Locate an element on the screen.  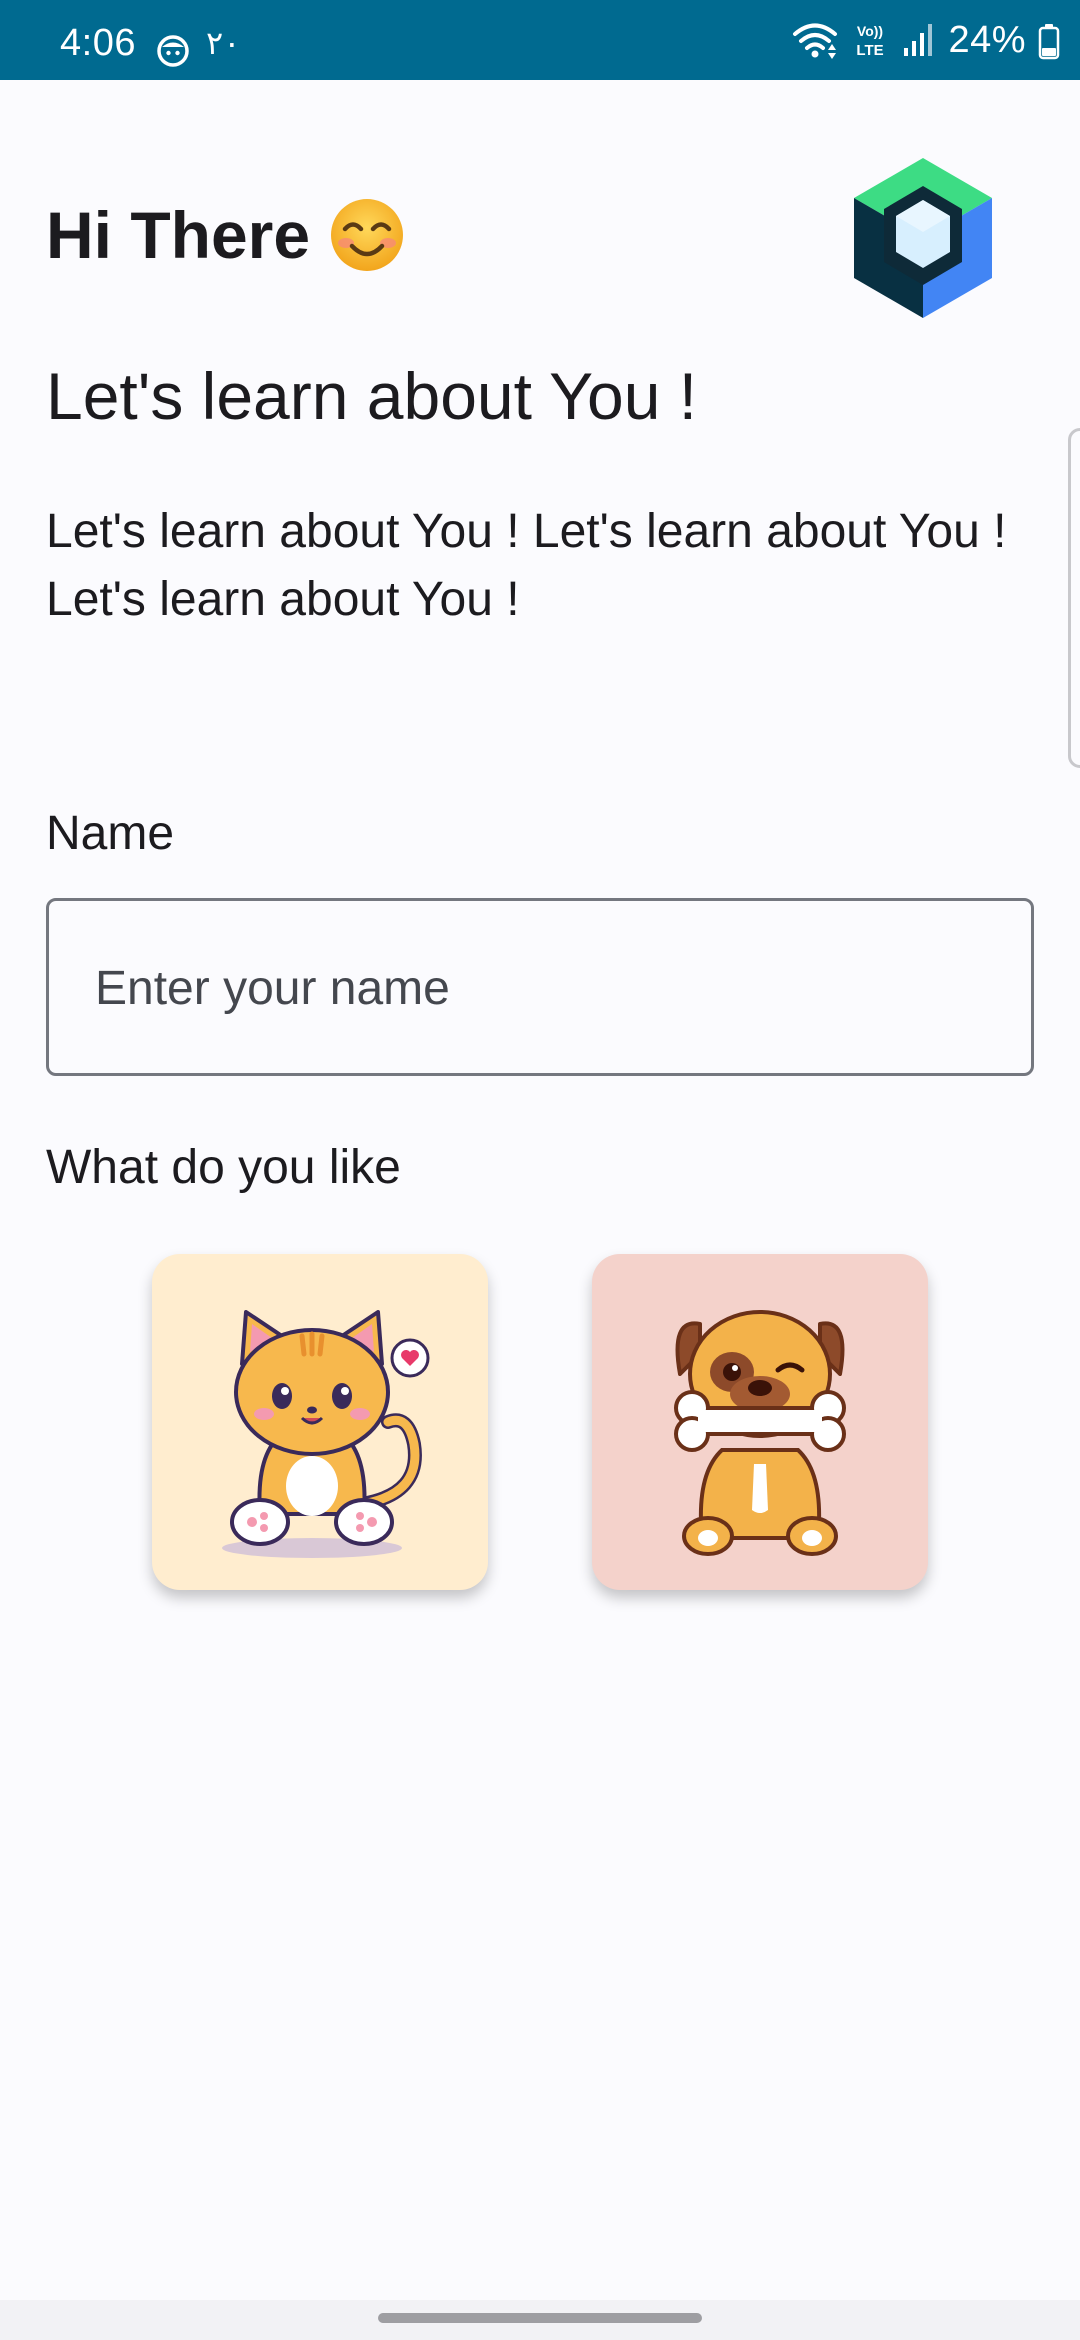
battery-icon is located at coordinates (1049, 42).